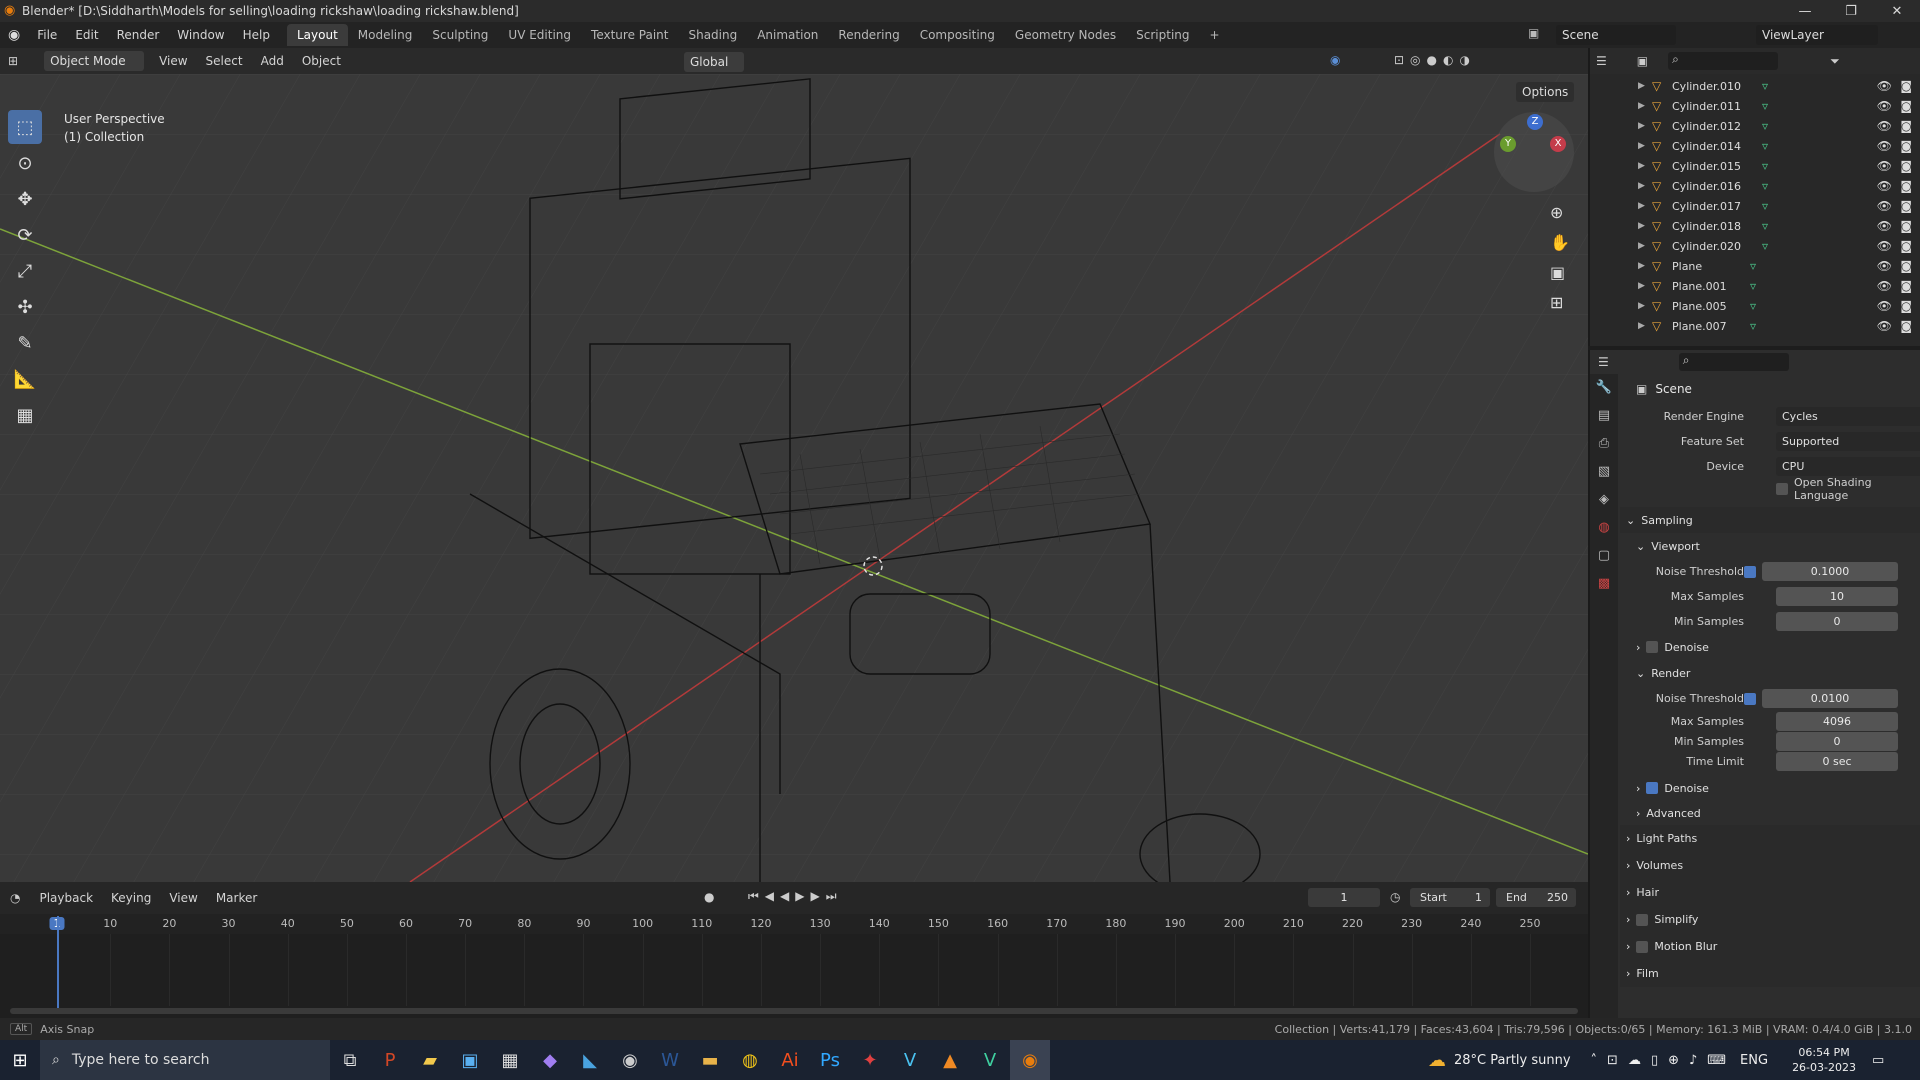 This screenshot has width=1920, height=1080. Describe the element at coordinates (25, 415) in the screenshot. I see `add-cube-icon: ▦` at that location.